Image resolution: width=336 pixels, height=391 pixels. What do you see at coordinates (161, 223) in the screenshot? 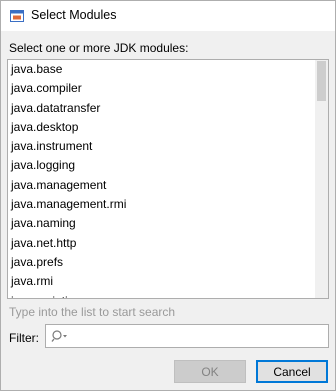
I see `module-list-item: java.naming` at bounding box center [161, 223].